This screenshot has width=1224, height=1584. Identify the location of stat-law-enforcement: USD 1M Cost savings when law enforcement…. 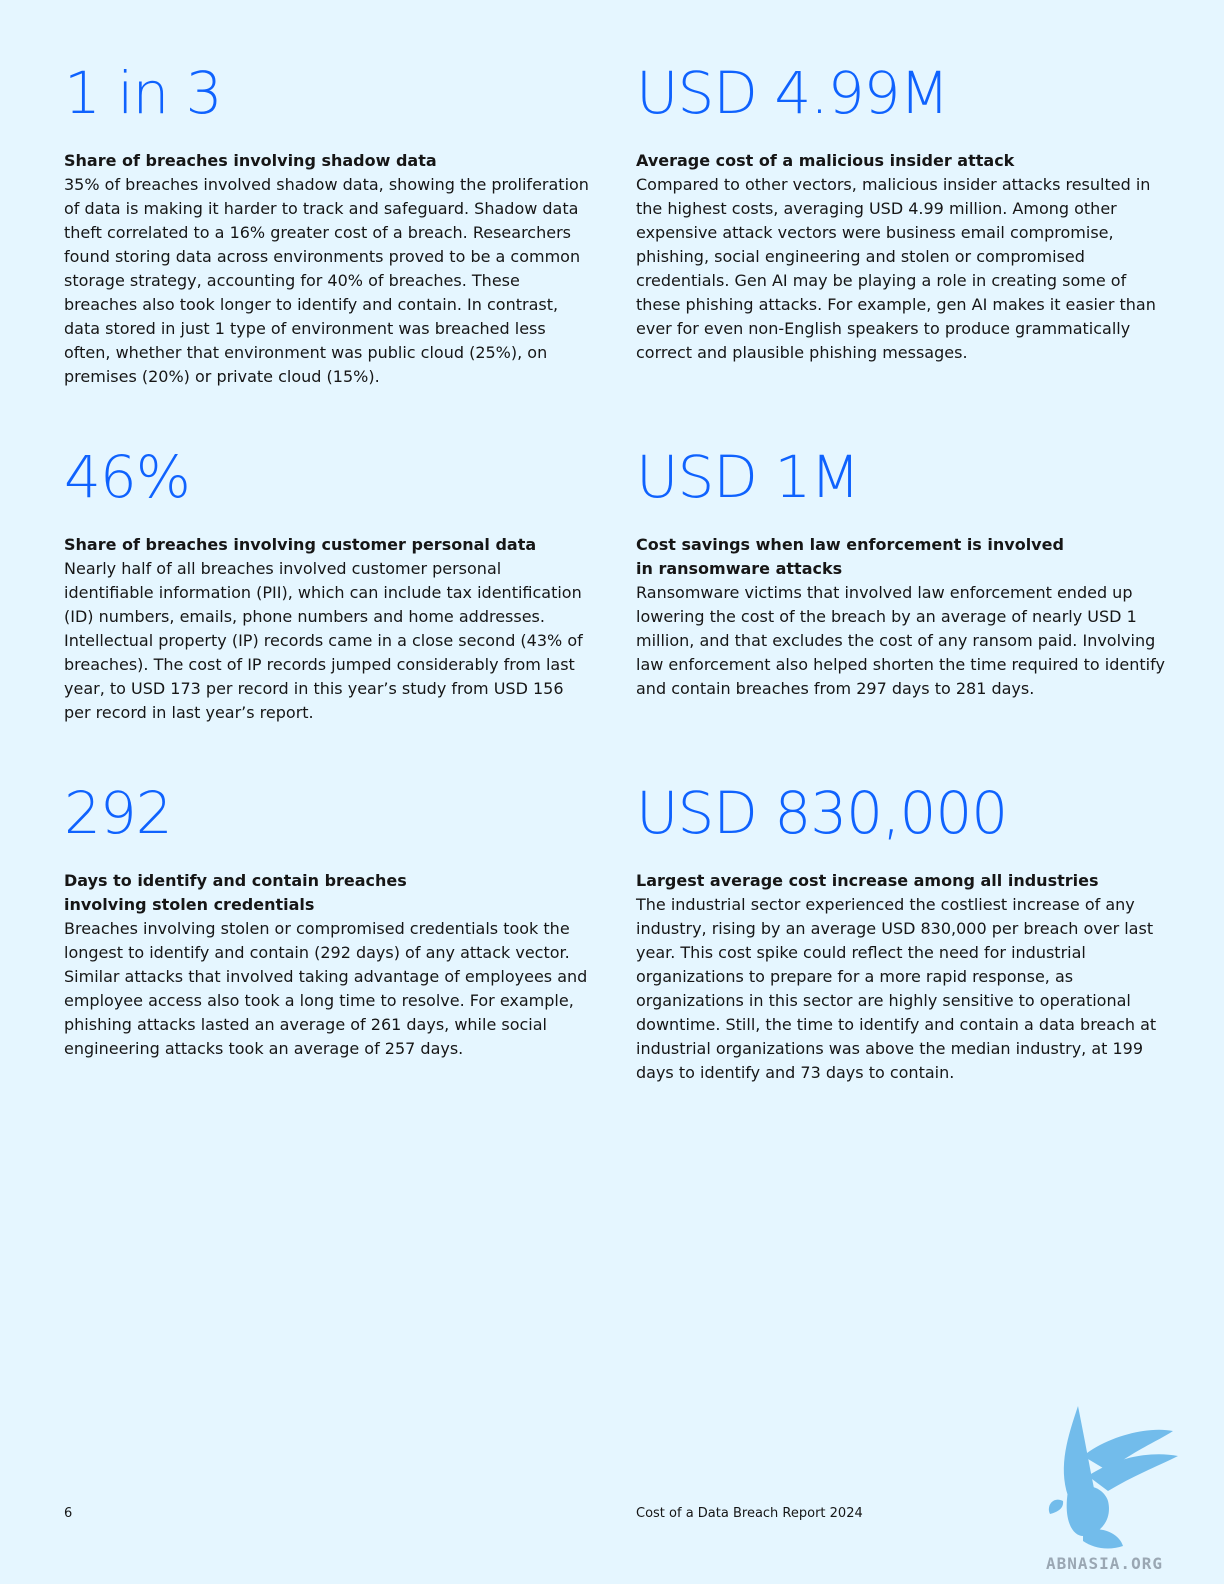
(901, 574).